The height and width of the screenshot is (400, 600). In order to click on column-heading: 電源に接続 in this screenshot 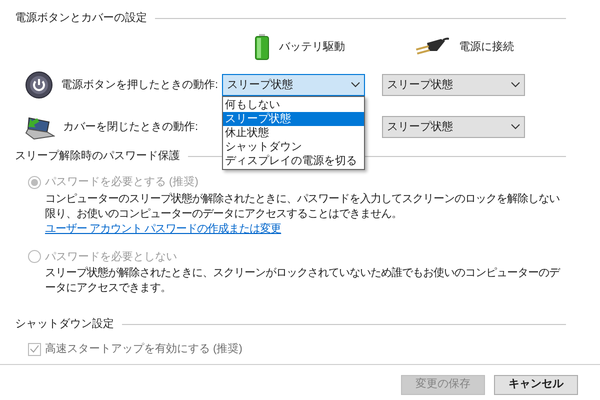, I will do `click(486, 47)`.